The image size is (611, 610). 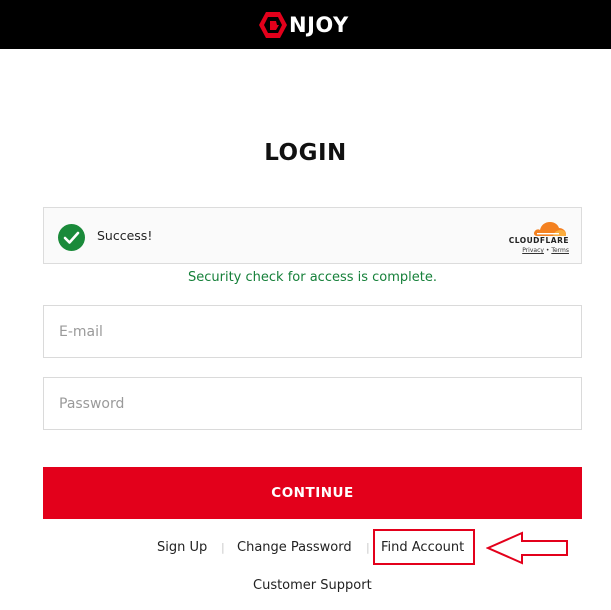 I want to click on brand-logo: NJOY, so click(x=303, y=25).